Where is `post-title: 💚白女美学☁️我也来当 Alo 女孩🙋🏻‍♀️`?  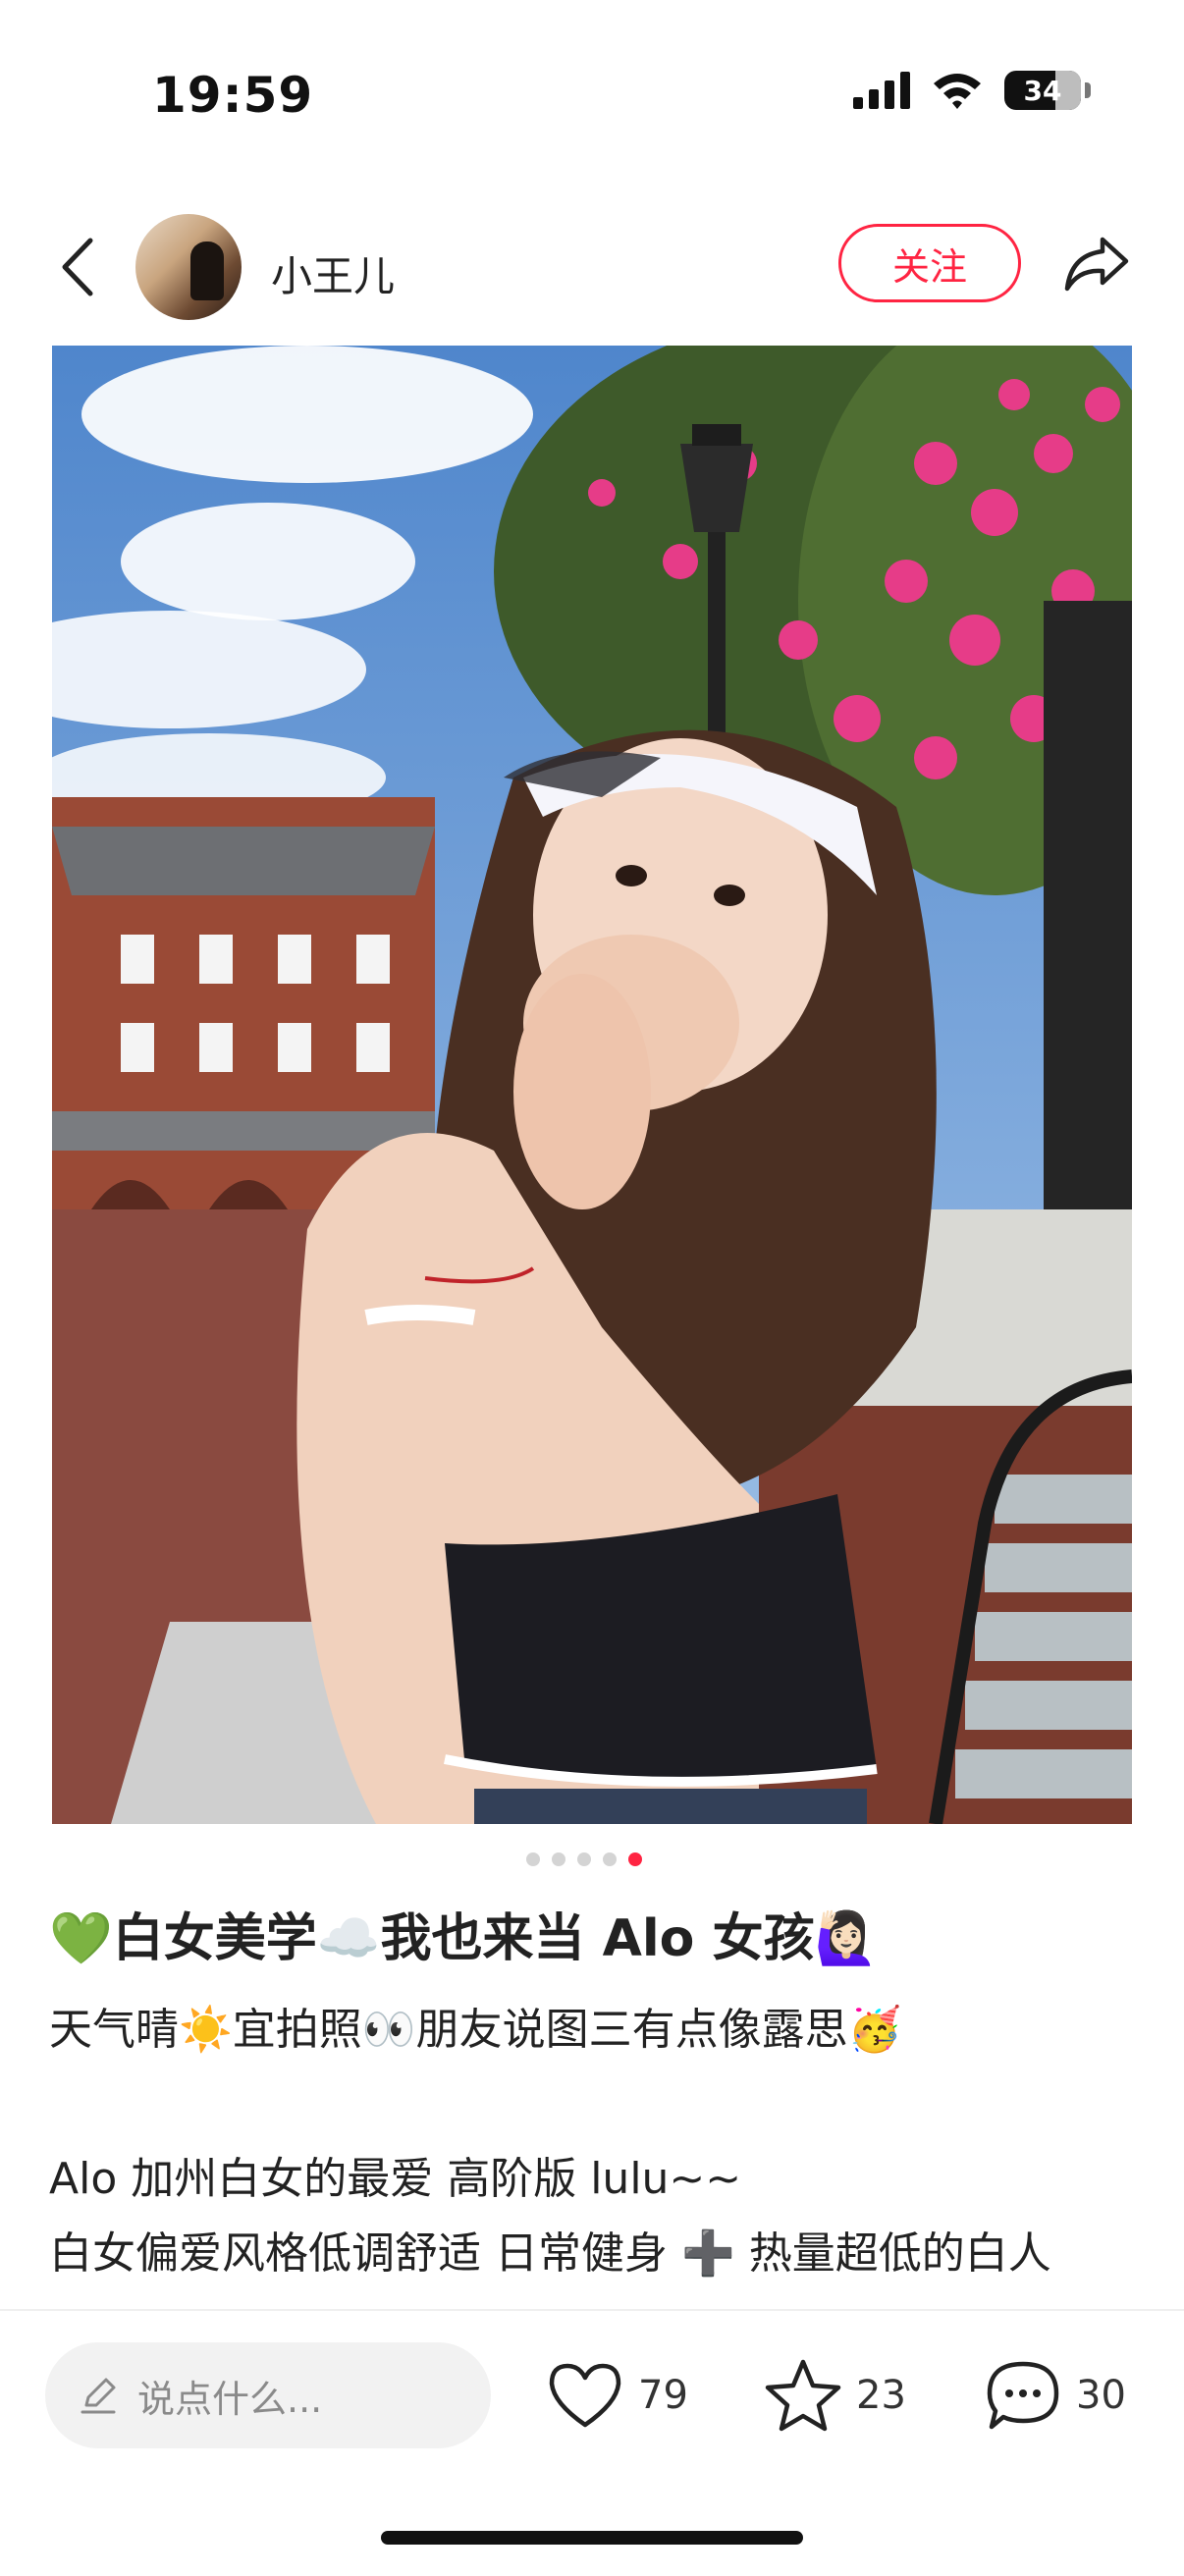
post-title: 💚白女美学☁️我也来当 Alo 女孩🙋🏻‍♀️ is located at coordinates (464, 1938).